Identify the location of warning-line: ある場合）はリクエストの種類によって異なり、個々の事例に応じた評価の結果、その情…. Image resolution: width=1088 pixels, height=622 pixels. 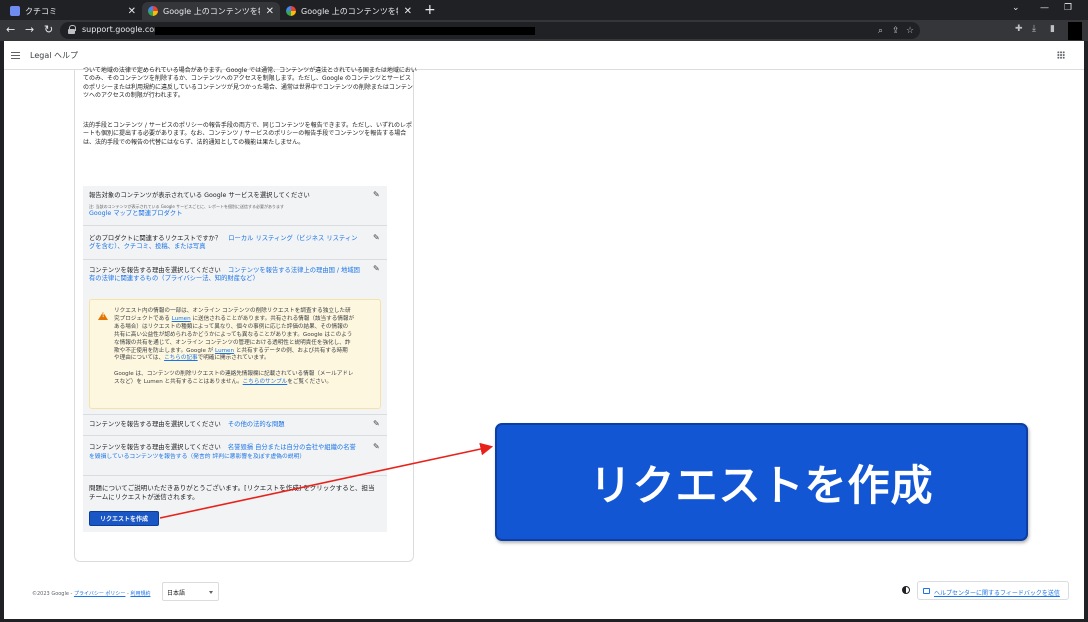
(231, 326).